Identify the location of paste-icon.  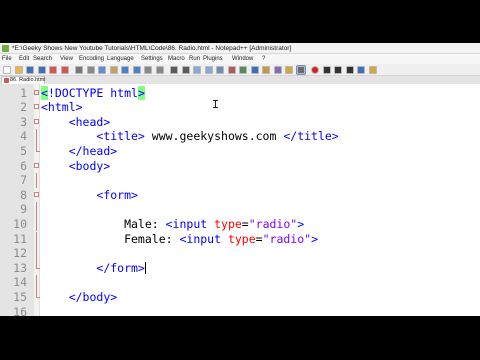
(113, 70).